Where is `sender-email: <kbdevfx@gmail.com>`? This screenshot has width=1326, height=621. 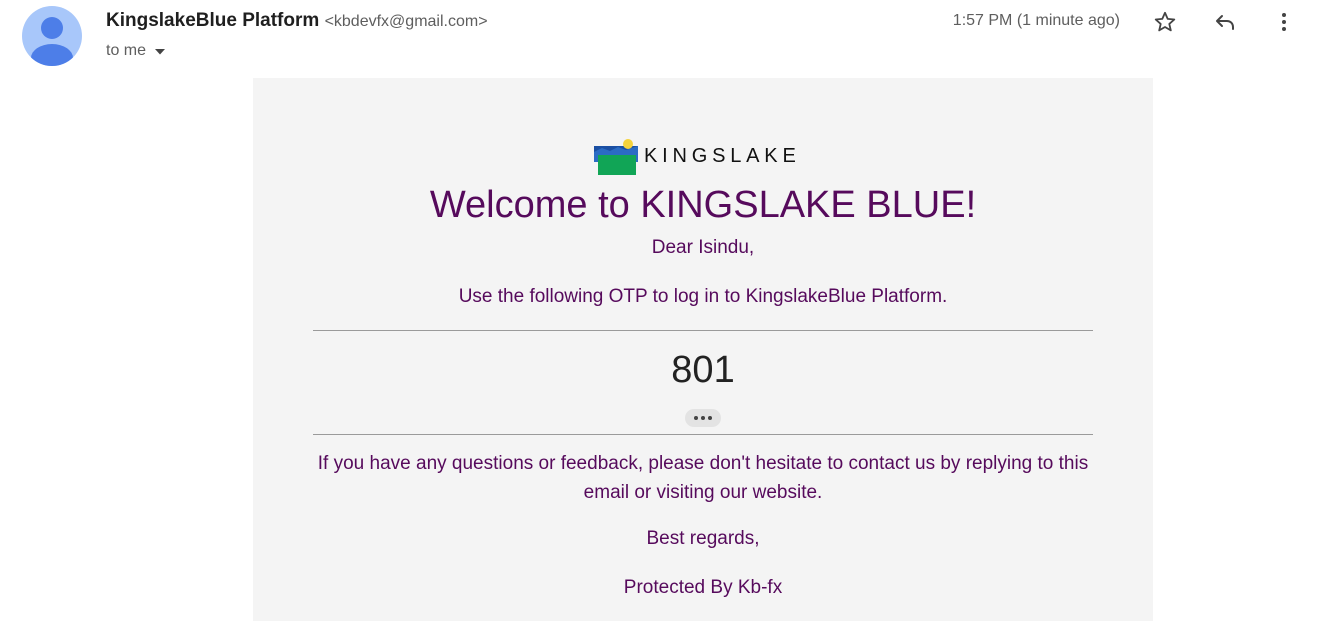
sender-email: <kbdevfx@gmail.com> is located at coordinates (406, 21).